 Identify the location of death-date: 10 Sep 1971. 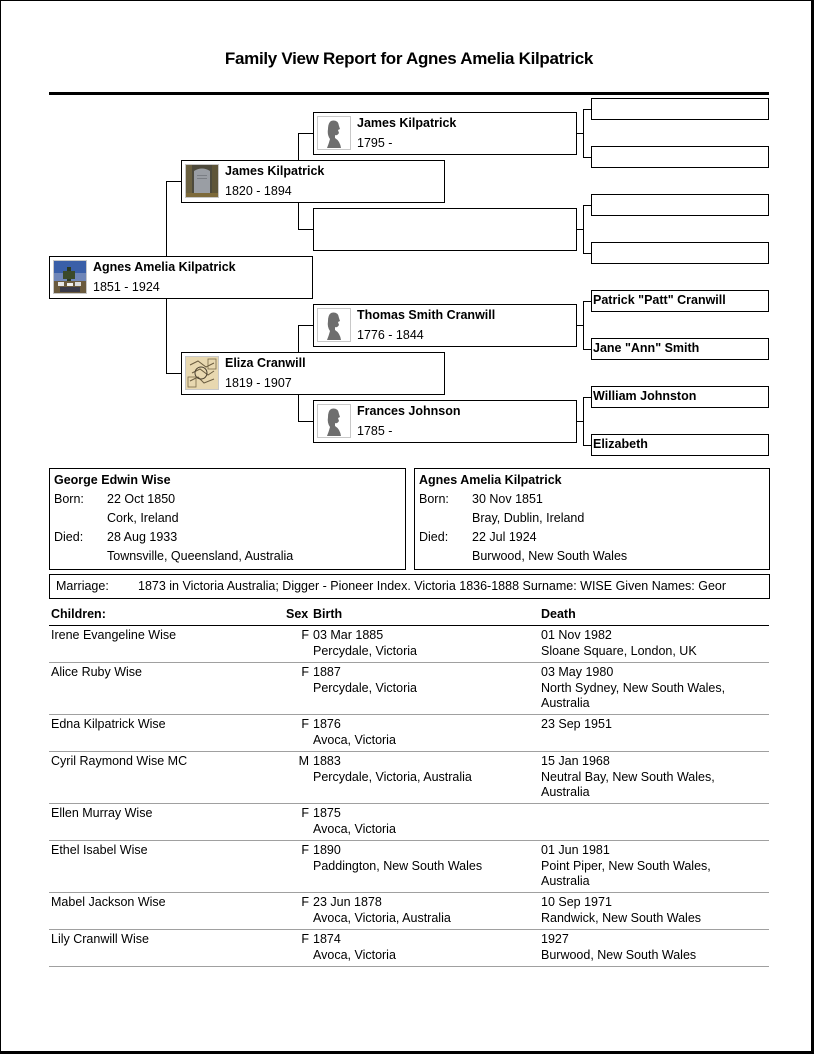
(576, 902).